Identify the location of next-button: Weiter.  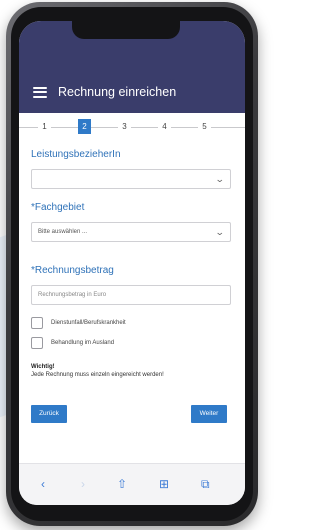
(209, 414).